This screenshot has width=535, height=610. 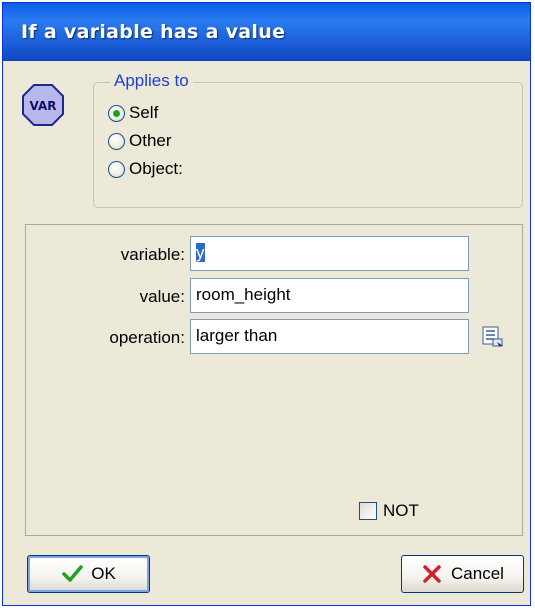 What do you see at coordinates (329, 253) in the screenshot?
I see `variable-field: y` at bounding box center [329, 253].